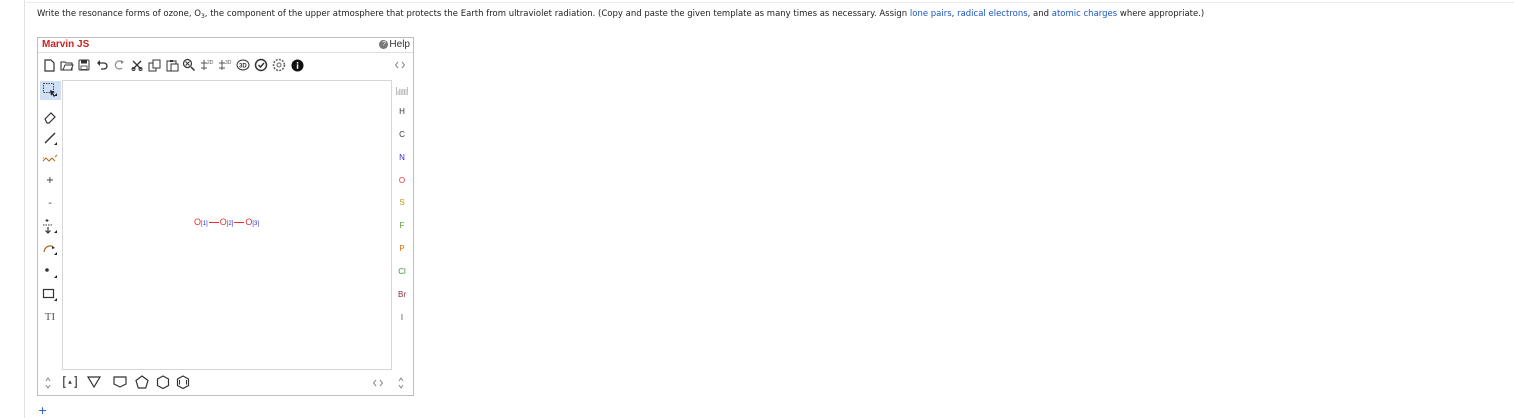  Describe the element at coordinates (163, 382) in the screenshot. I see `cyclohexane-template-icon` at that location.